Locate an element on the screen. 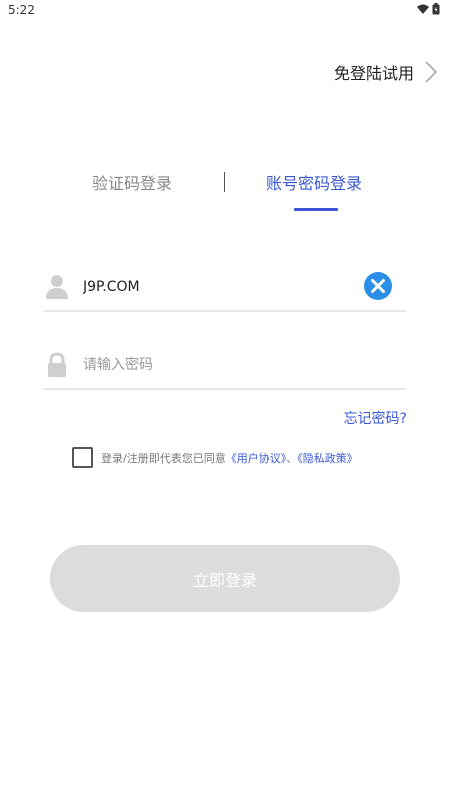 Image resolution: width=450 pixels, height=800 pixels. username-field-row is located at coordinates (224, 287).